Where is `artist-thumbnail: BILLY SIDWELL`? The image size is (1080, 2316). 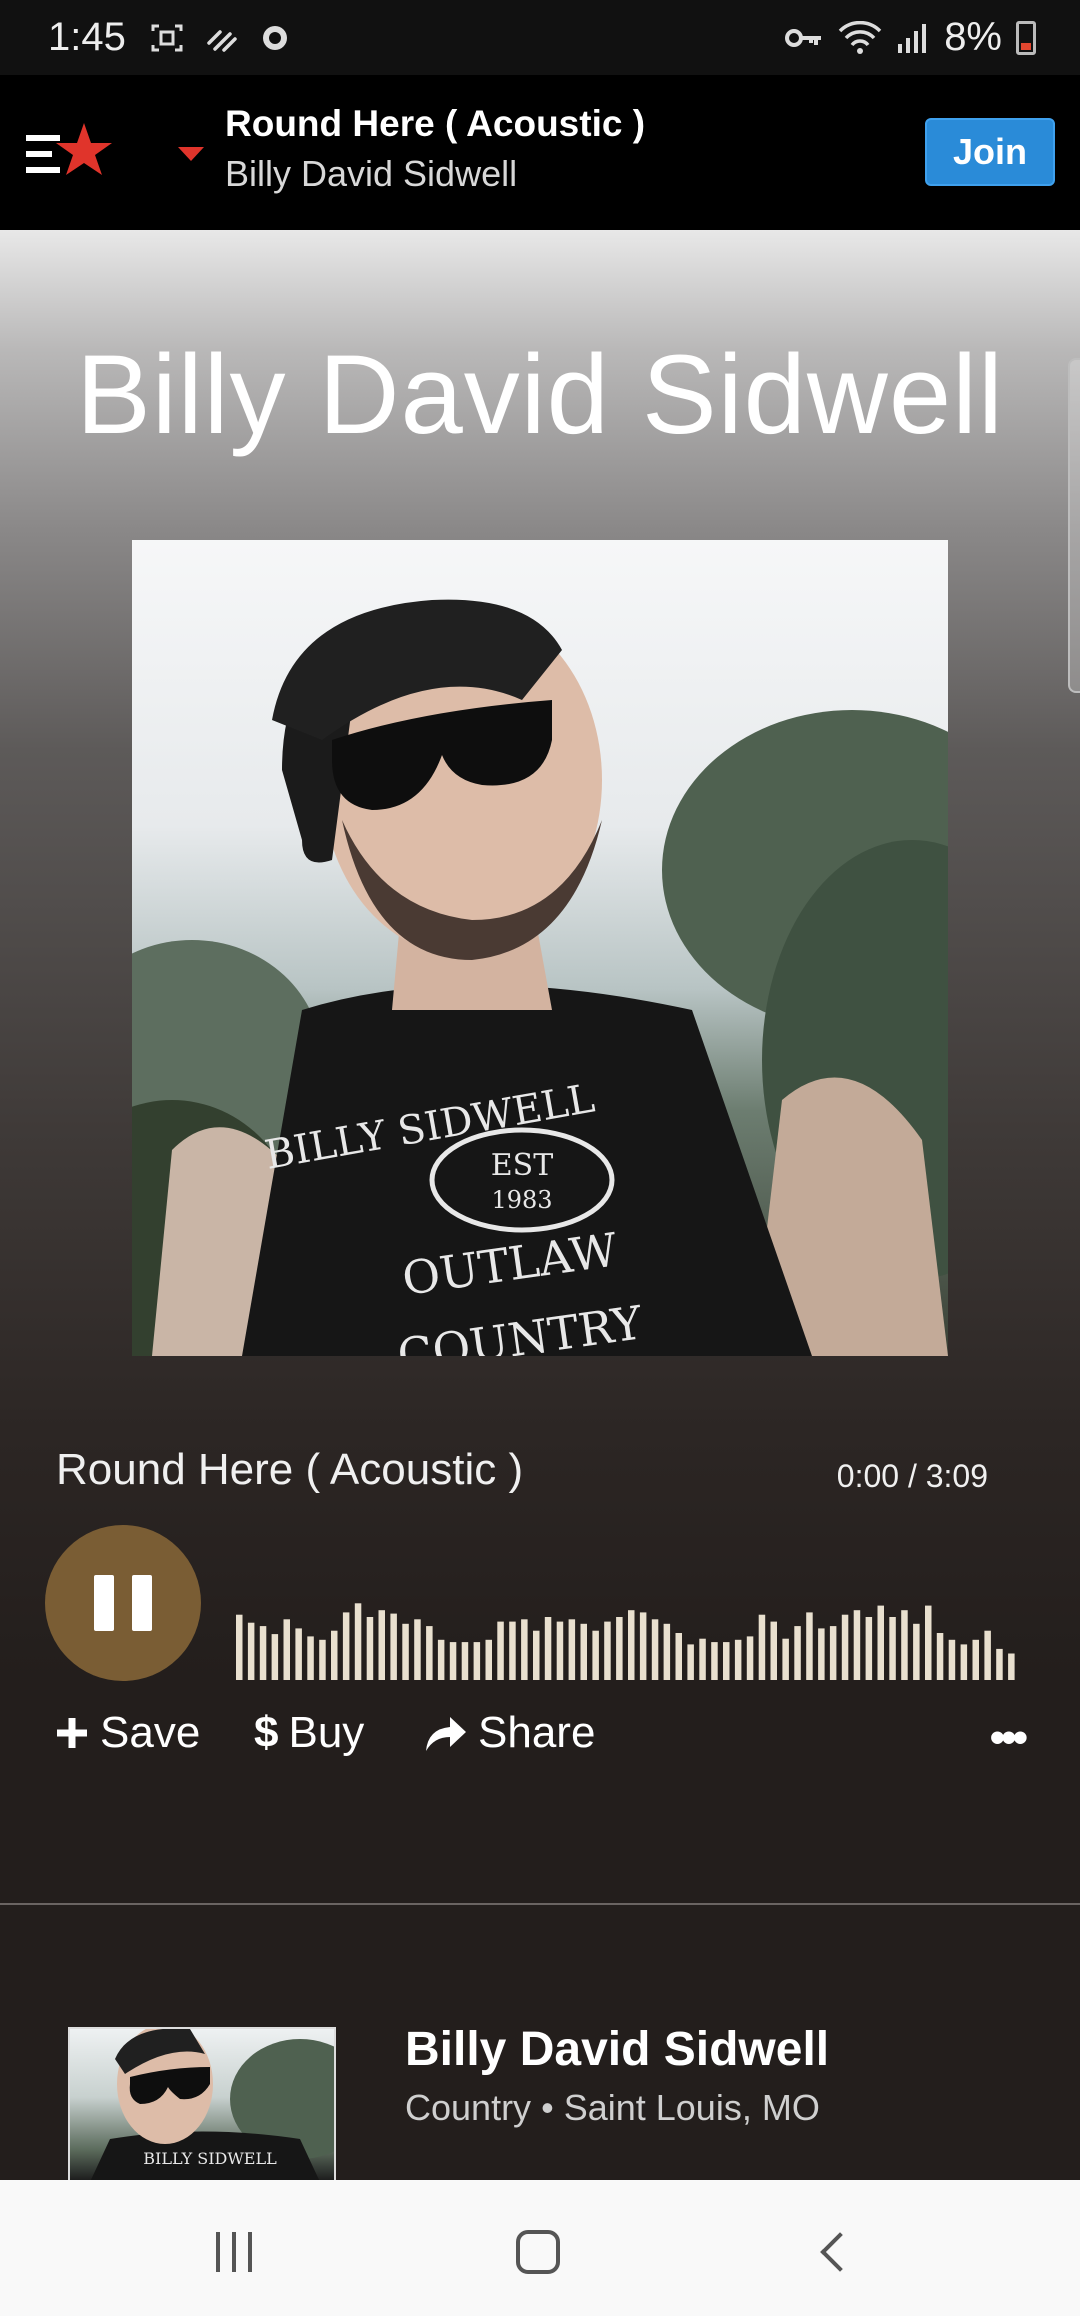
artist-thumbnail: BILLY SIDWELL is located at coordinates (202, 2103).